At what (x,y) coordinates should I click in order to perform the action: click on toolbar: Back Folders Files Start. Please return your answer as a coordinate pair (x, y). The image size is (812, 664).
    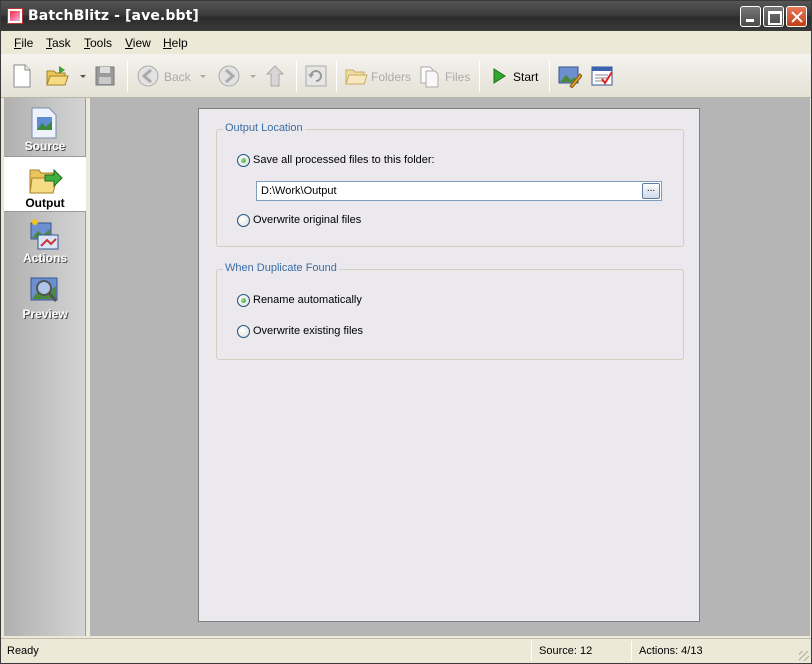
    Looking at the image, I should click on (406, 76).